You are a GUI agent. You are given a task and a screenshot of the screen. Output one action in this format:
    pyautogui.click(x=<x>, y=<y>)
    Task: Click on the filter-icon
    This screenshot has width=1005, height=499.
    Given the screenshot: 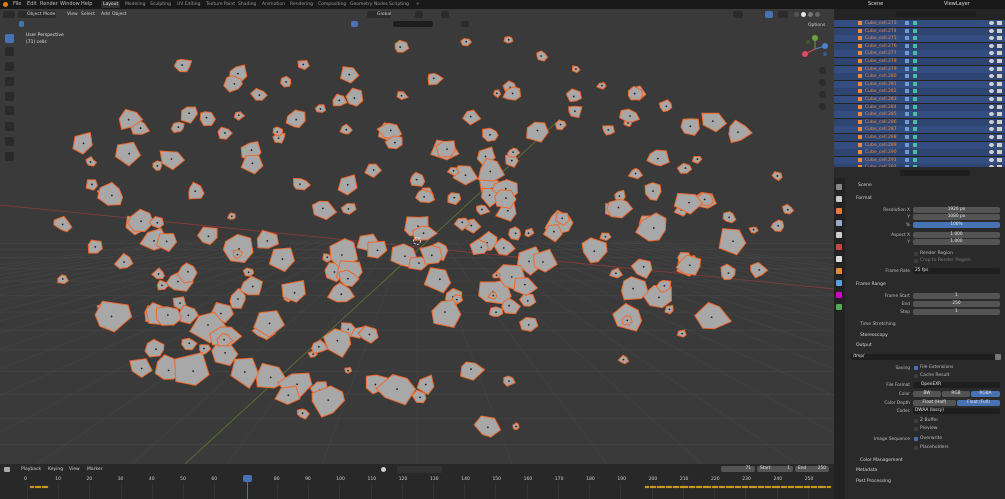 What is the action you would take?
    pyautogui.click(x=465, y=24)
    